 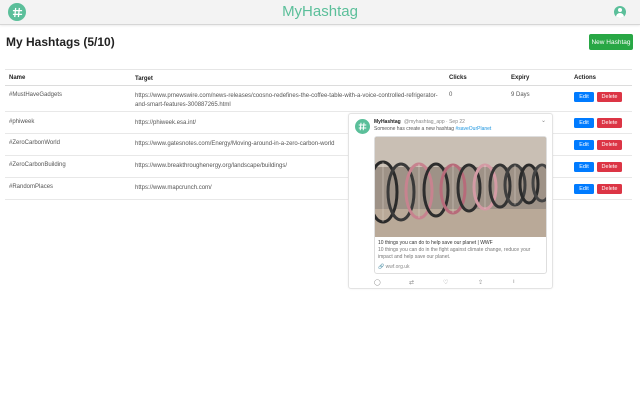 What do you see at coordinates (17, 78) in the screenshot?
I see `header-name: Name` at bounding box center [17, 78].